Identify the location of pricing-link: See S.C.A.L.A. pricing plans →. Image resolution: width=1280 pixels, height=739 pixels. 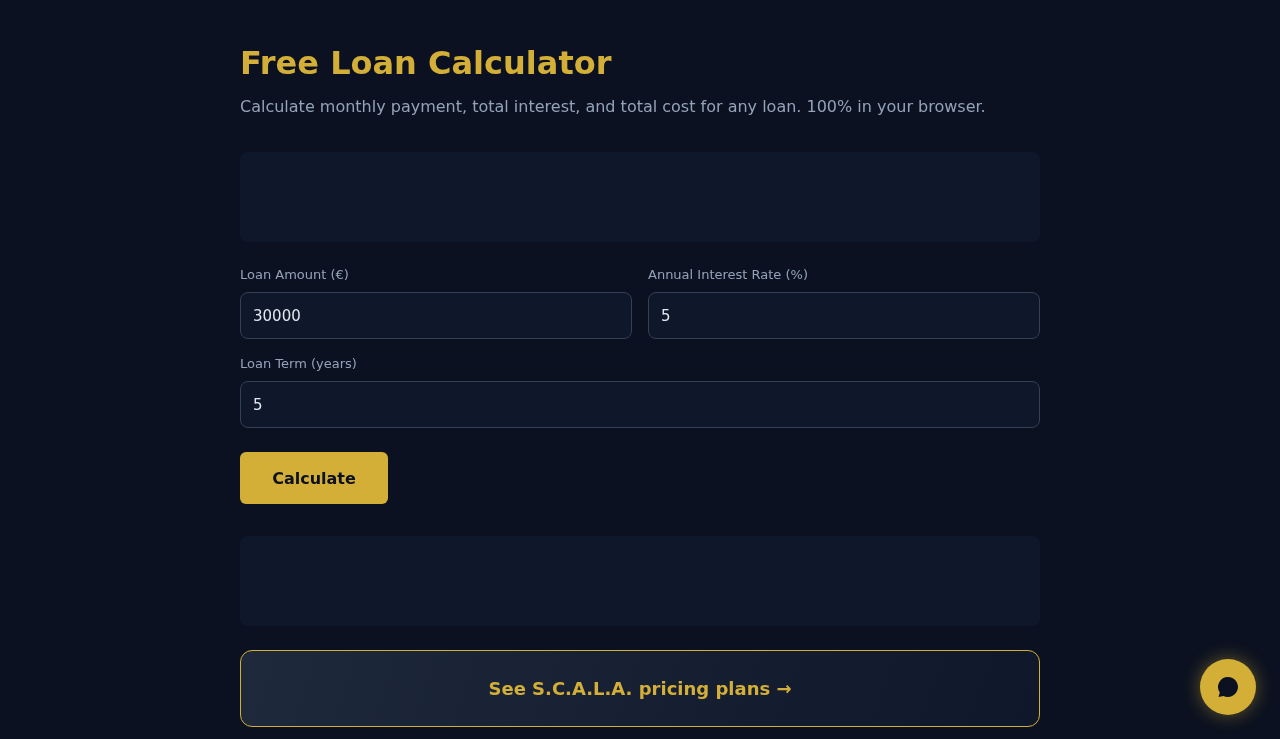
(640, 688).